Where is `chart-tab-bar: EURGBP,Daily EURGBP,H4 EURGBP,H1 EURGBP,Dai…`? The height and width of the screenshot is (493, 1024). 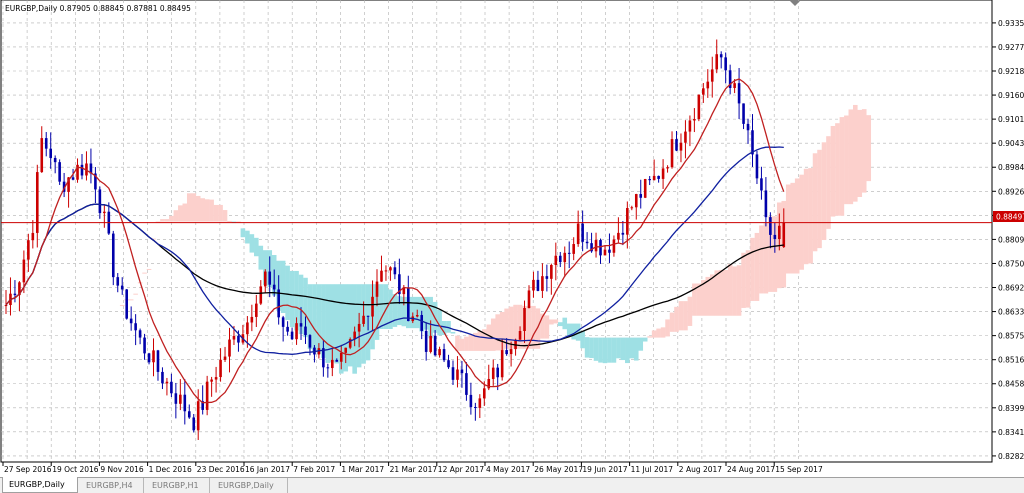 chart-tab-bar: EURGBP,Daily EURGBP,H4 EURGBP,H1 EURGBP,Dai… is located at coordinates (512, 485).